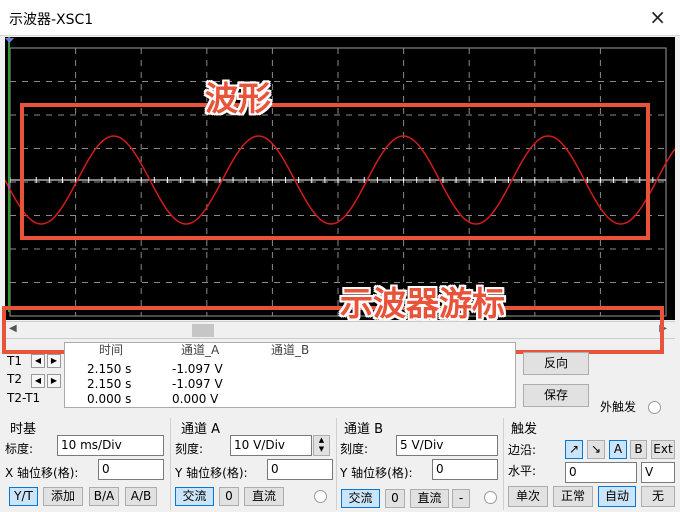 The height and width of the screenshot is (512, 680). What do you see at coordinates (201, 429) in the screenshot?
I see `channel-a-title: 通道 A` at bounding box center [201, 429].